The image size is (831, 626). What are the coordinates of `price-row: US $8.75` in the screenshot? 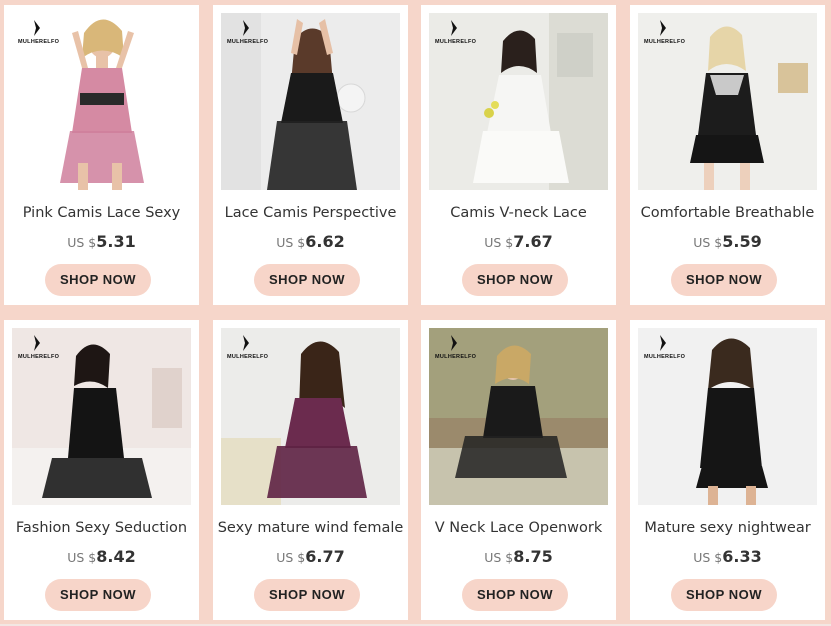 It's located at (518, 557).